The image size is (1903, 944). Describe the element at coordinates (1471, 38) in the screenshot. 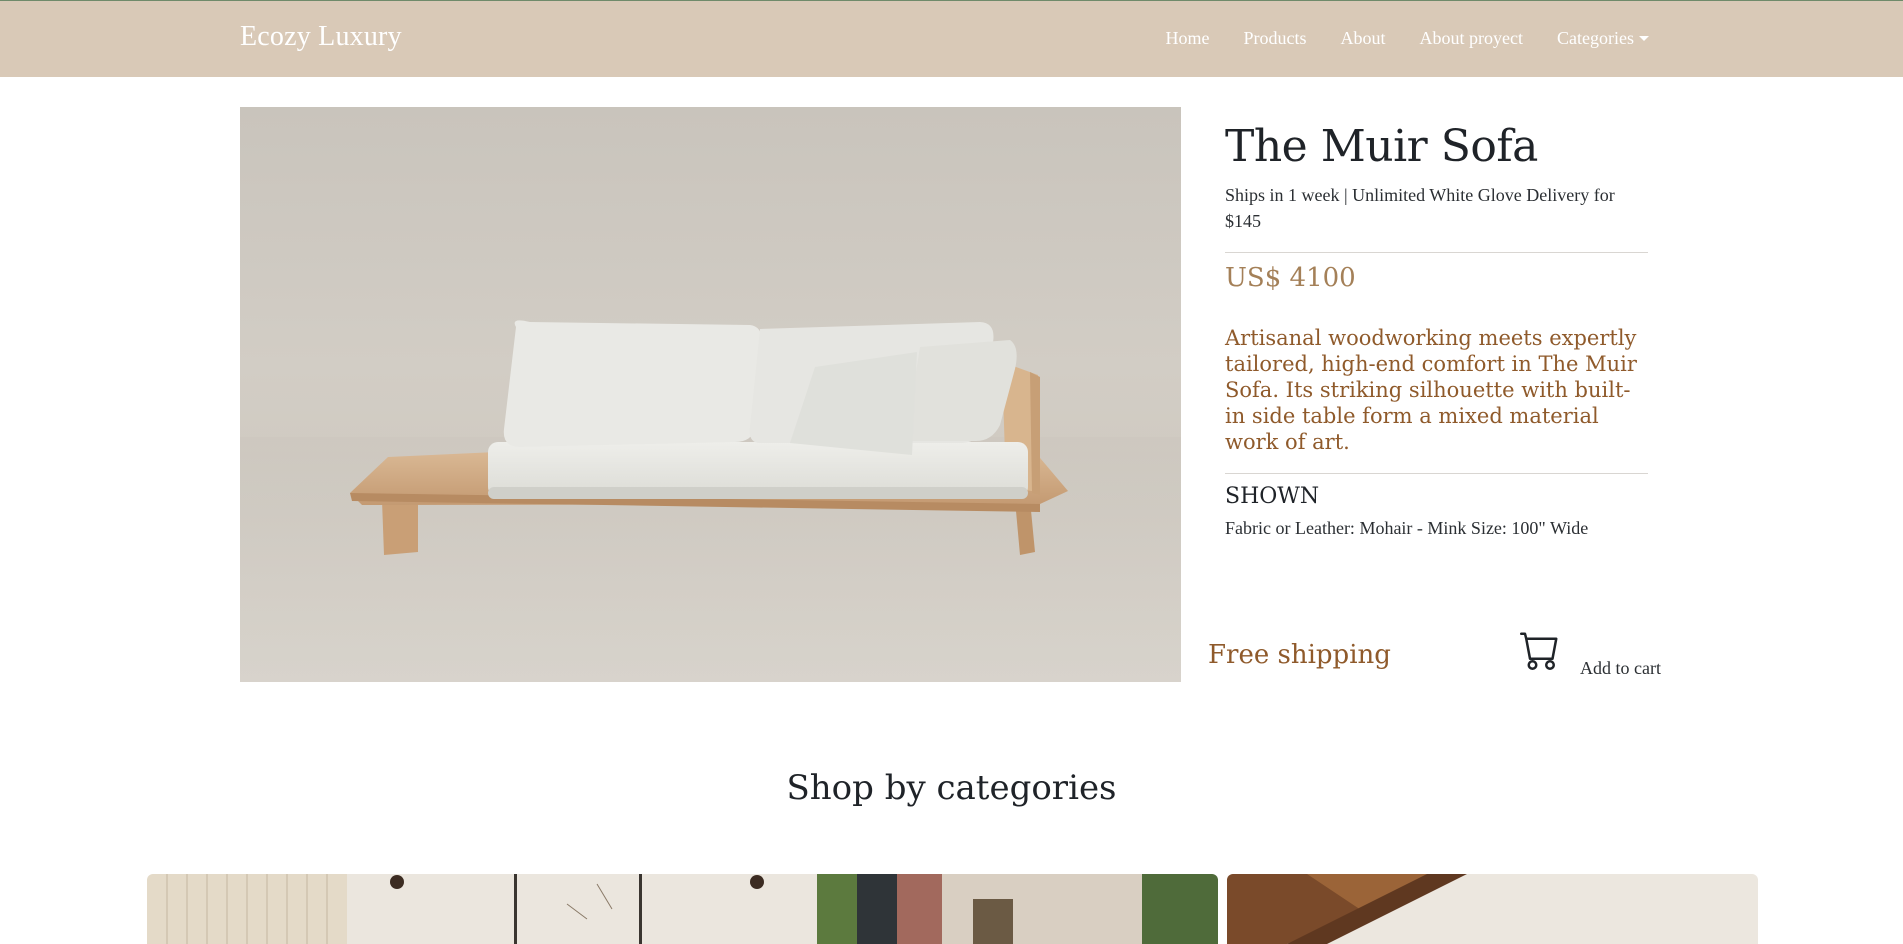

I see `nav-link-about-proyect: About proyect` at that location.